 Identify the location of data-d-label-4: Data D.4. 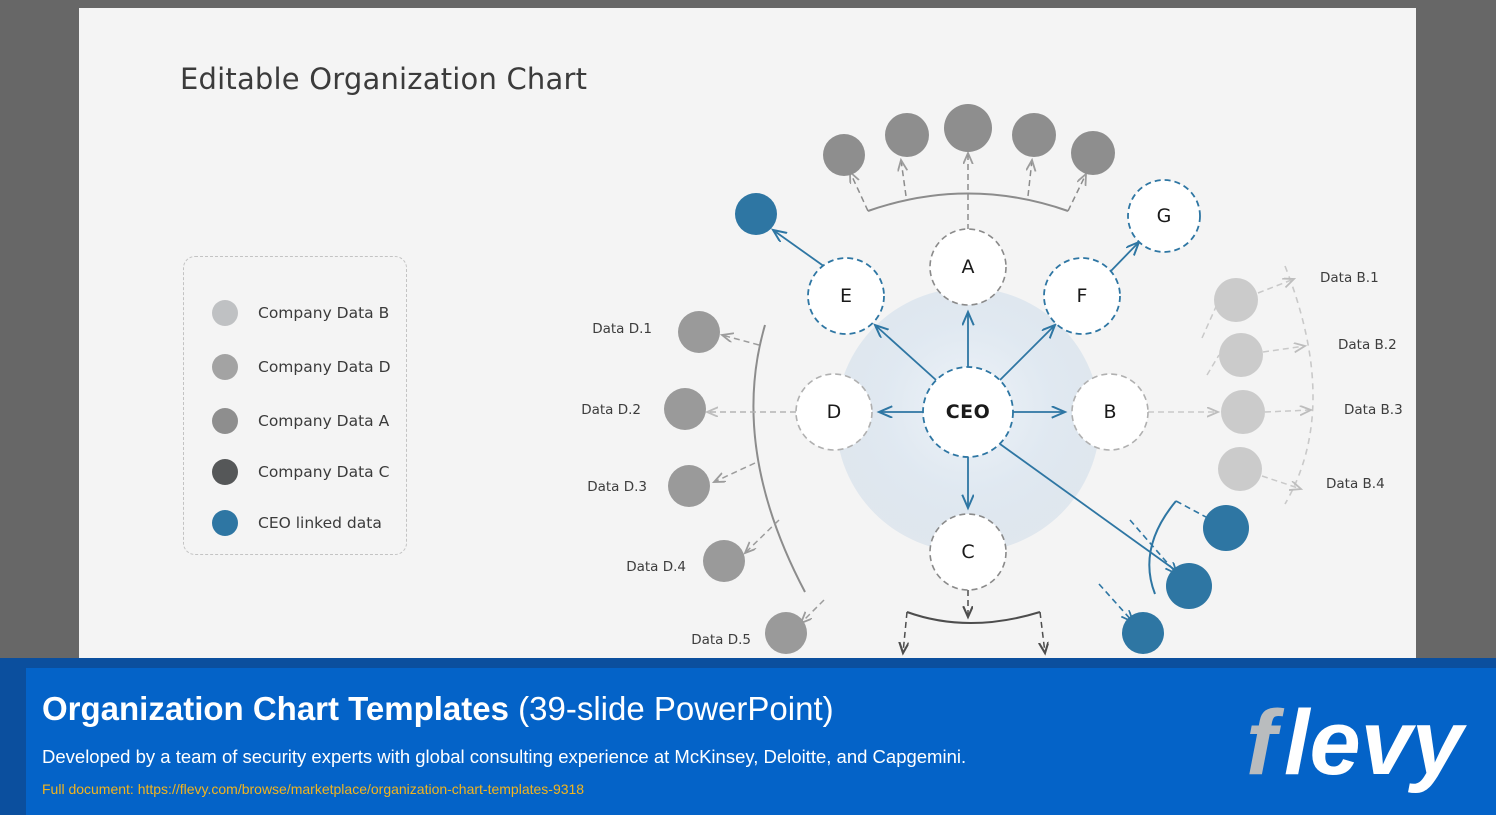
(656, 567).